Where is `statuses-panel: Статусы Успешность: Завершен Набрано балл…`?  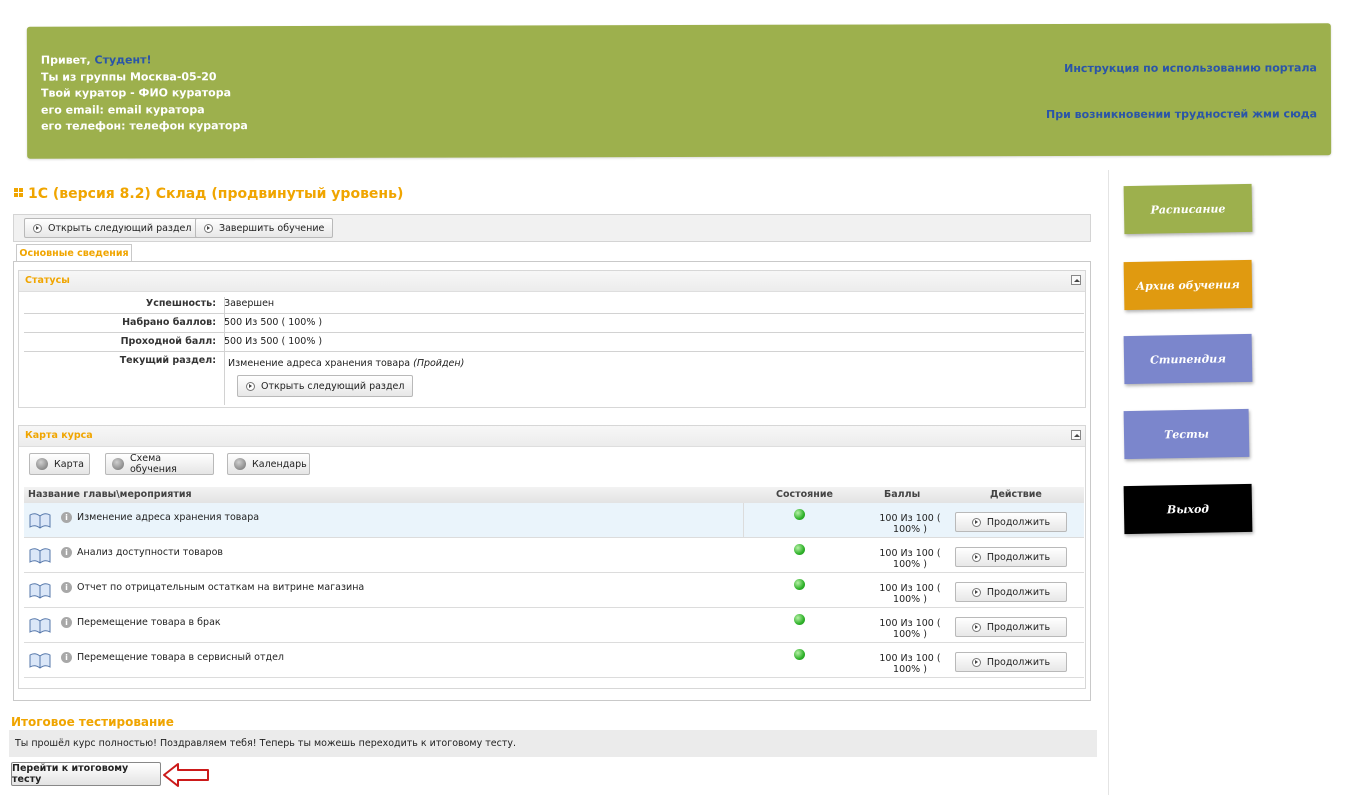
statuses-panel: Статусы Успешность: Завершен Набрано балл… is located at coordinates (552, 339).